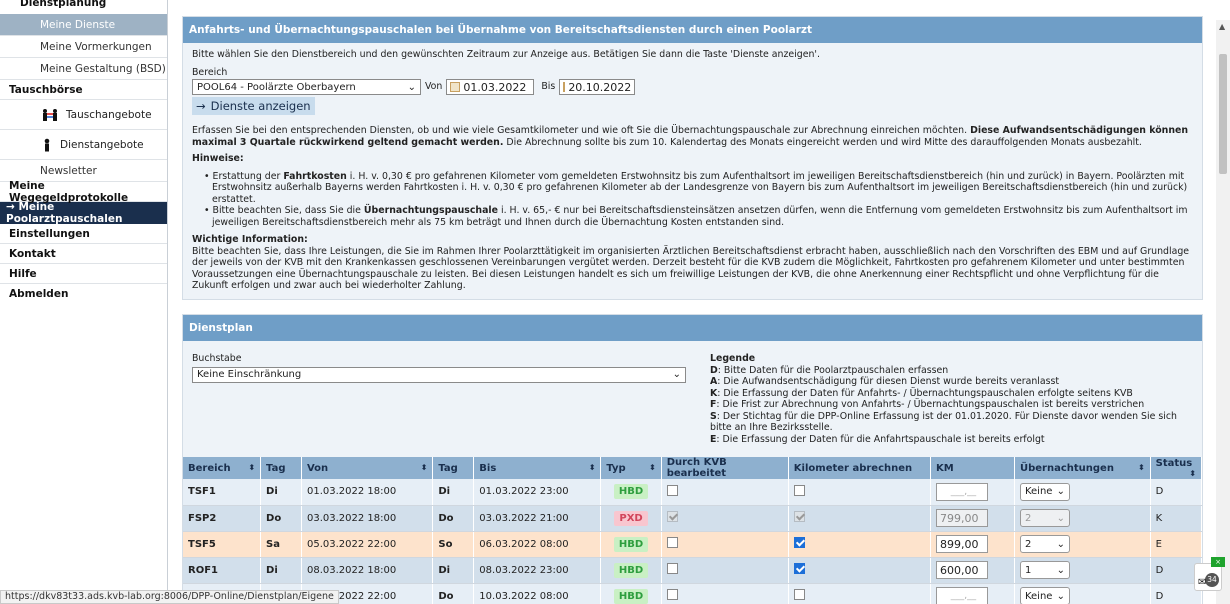  What do you see at coordinates (537, 468) in the screenshot?
I see `column-header: Bis ⬍` at bounding box center [537, 468].